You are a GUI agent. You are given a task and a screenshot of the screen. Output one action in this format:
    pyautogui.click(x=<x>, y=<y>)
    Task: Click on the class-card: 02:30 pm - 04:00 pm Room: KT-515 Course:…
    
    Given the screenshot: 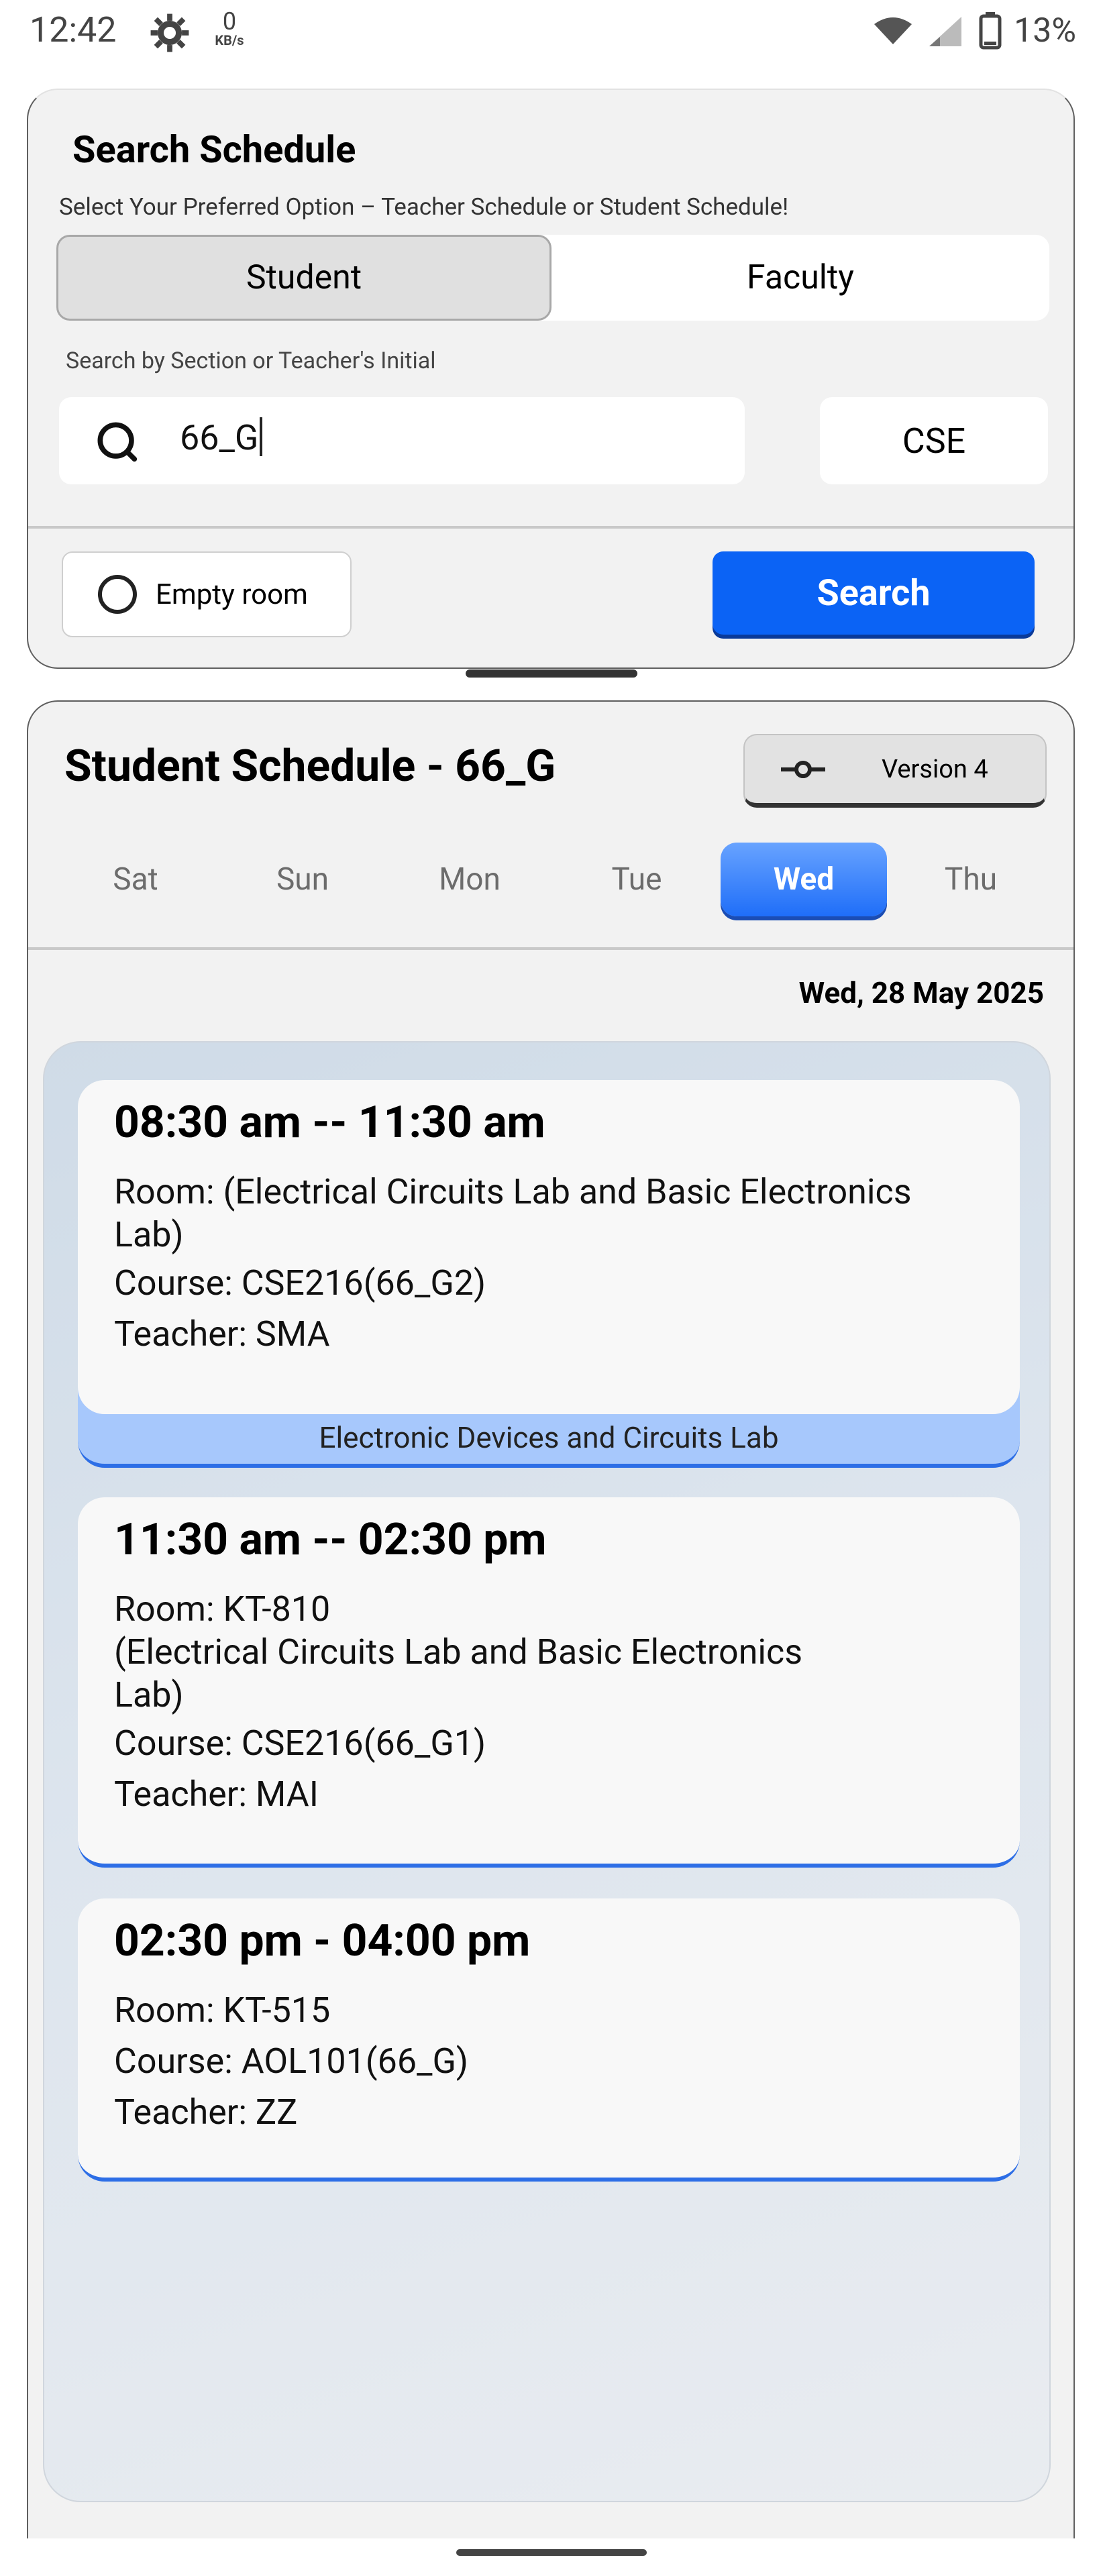 What is the action you would take?
    pyautogui.click(x=549, y=2040)
    